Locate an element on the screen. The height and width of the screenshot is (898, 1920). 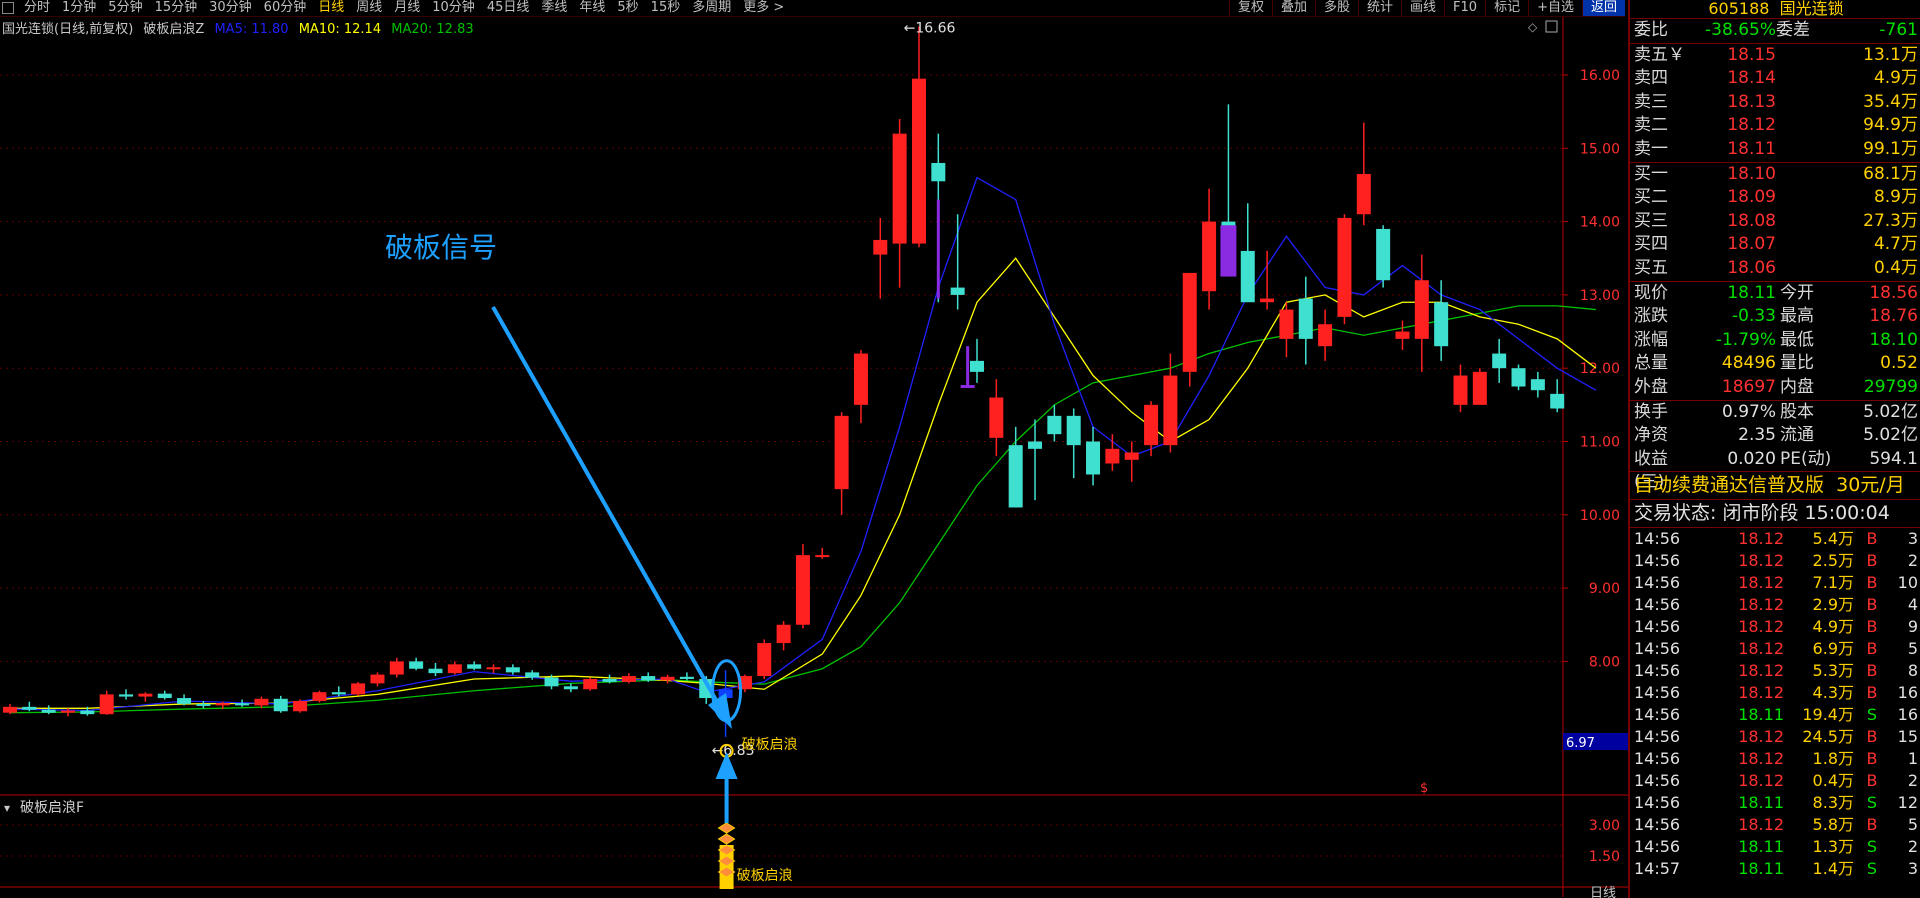
period-tab-8: 月线 is located at coordinates (407, 8).